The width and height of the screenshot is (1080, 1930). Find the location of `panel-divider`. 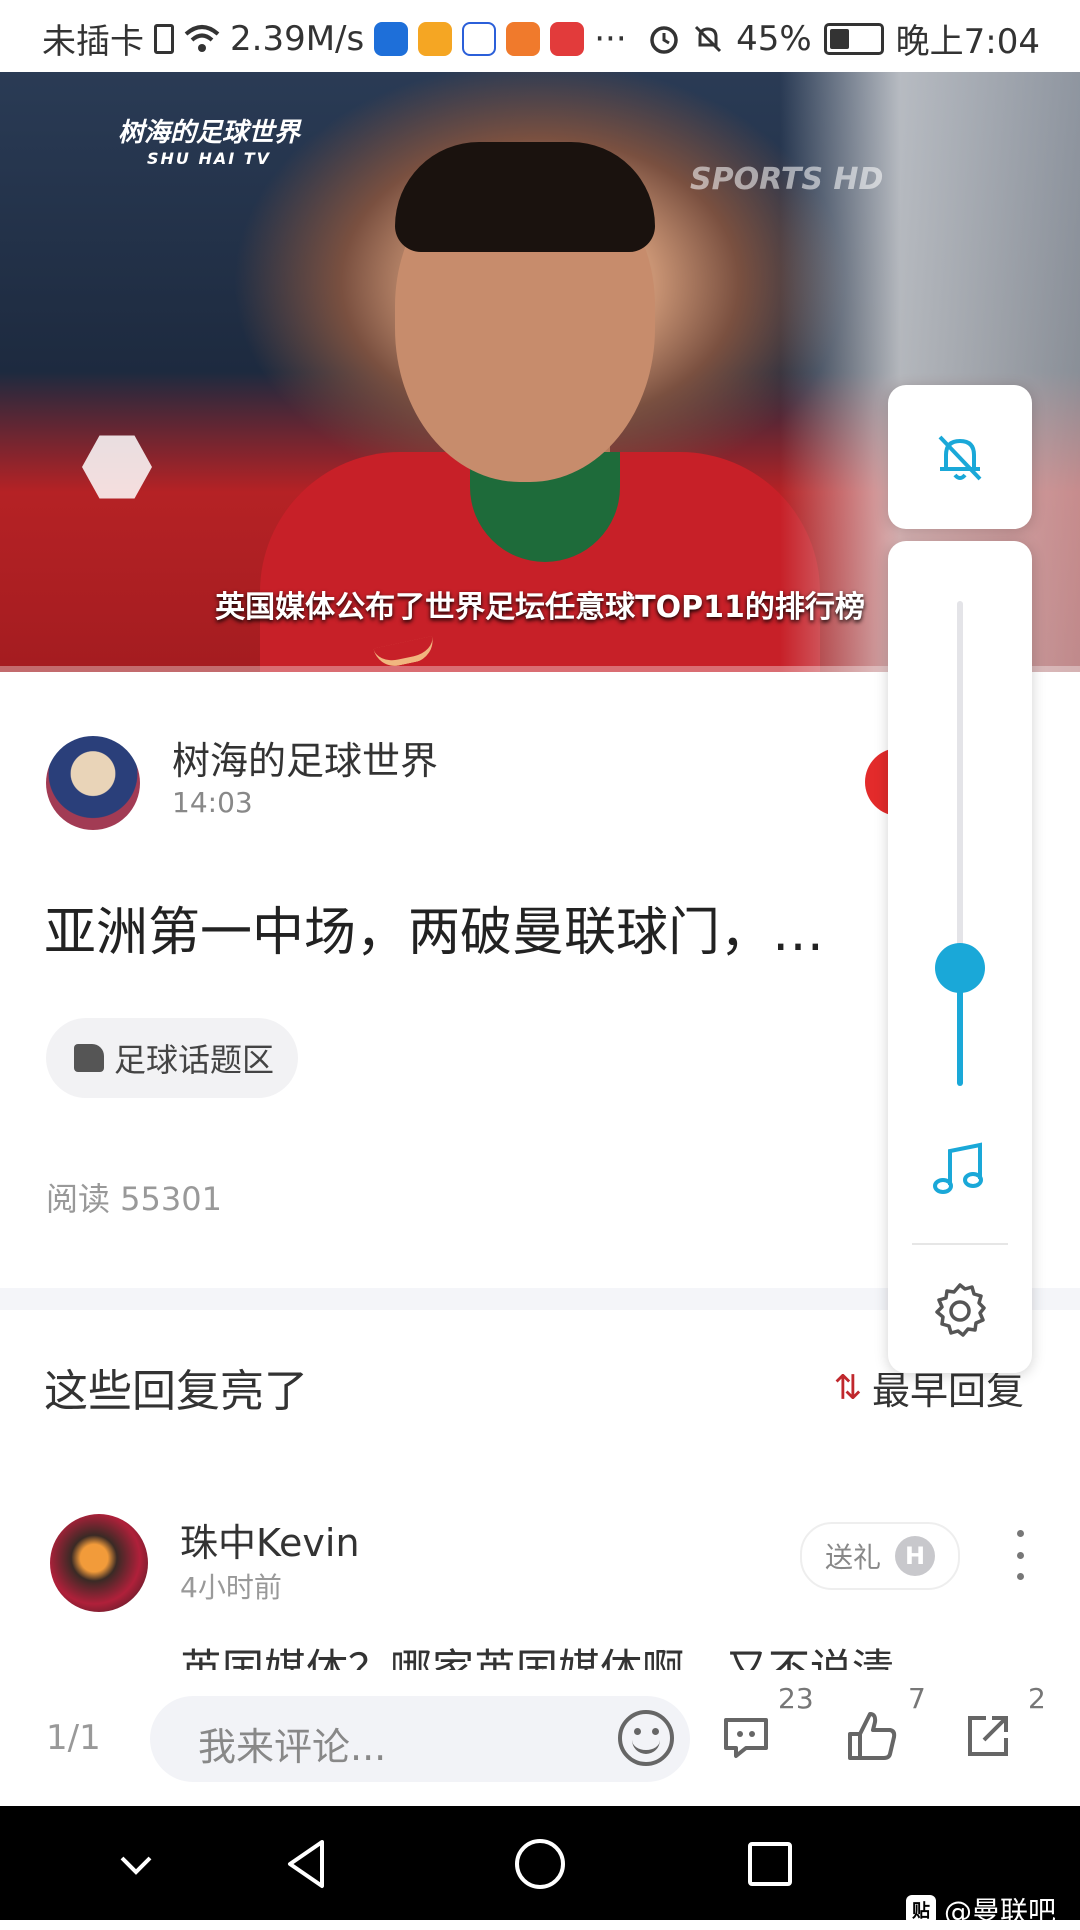

panel-divider is located at coordinates (960, 1244).